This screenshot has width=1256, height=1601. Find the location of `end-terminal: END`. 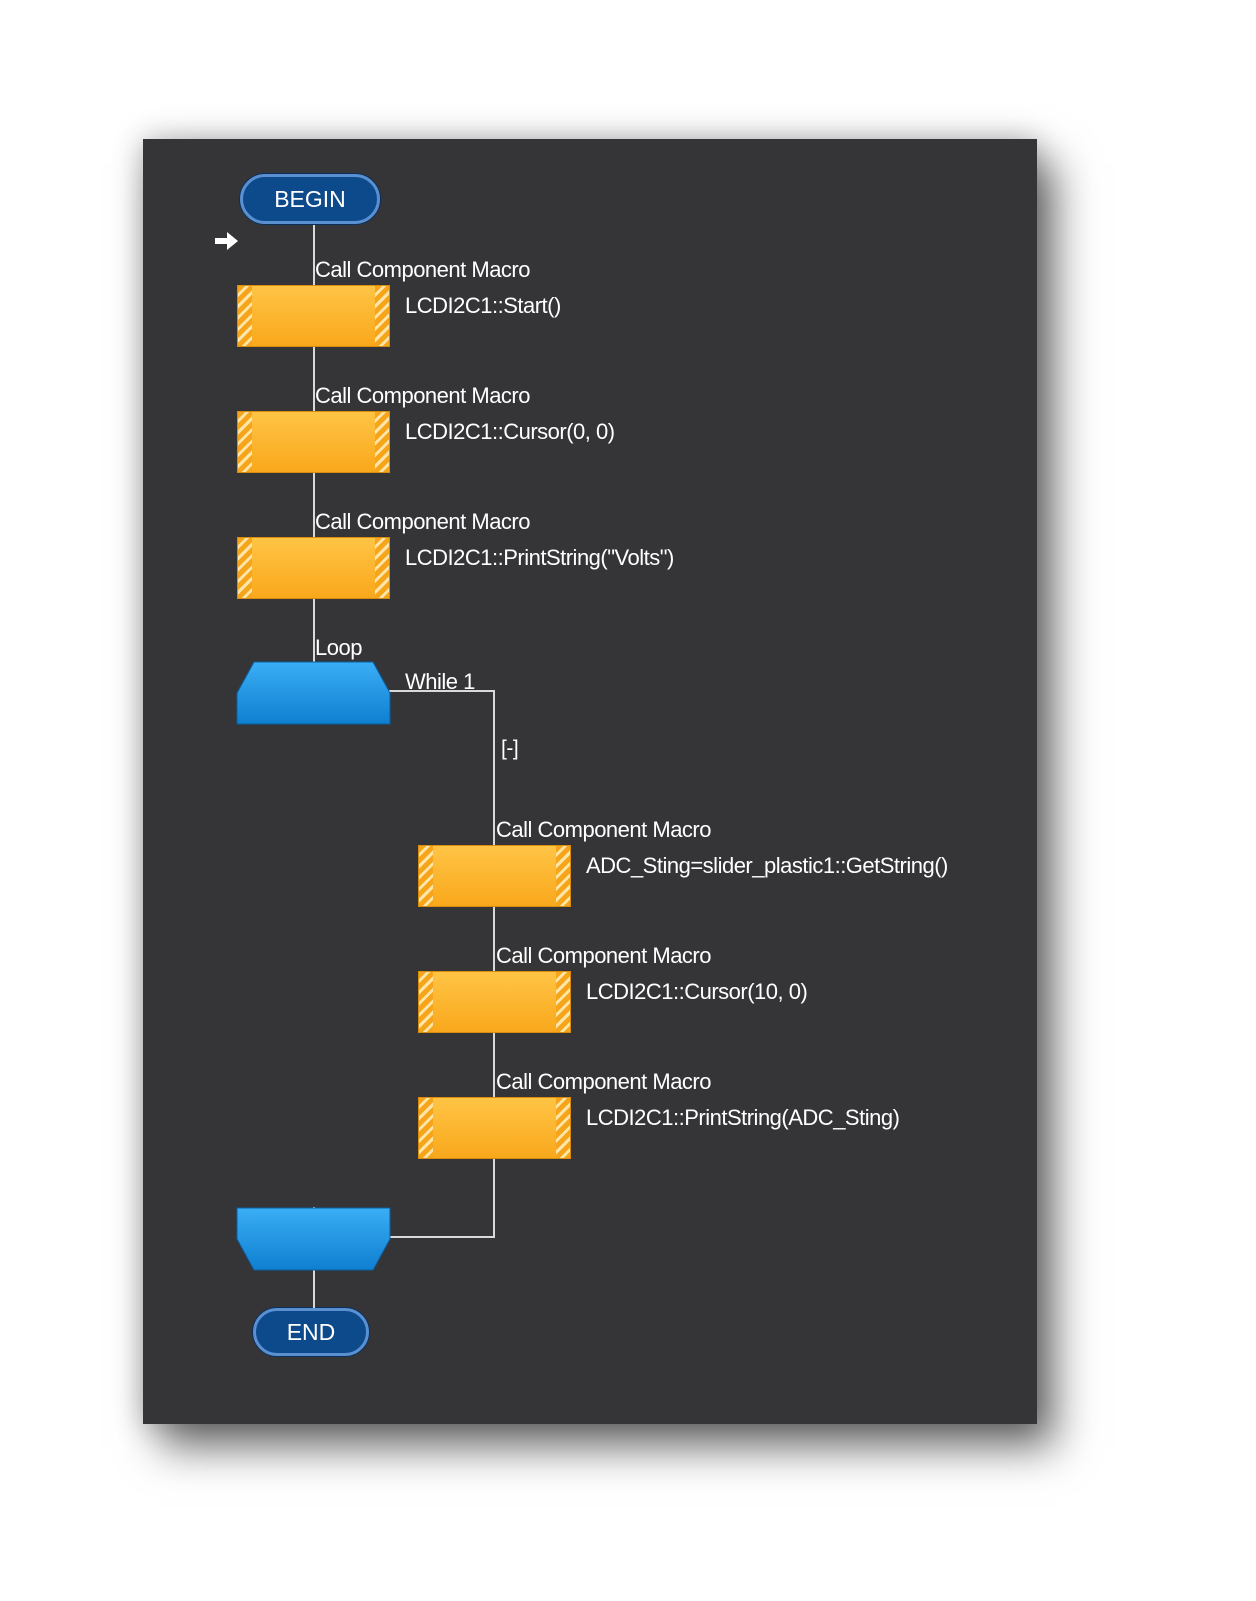

end-terminal: END is located at coordinates (311, 1332).